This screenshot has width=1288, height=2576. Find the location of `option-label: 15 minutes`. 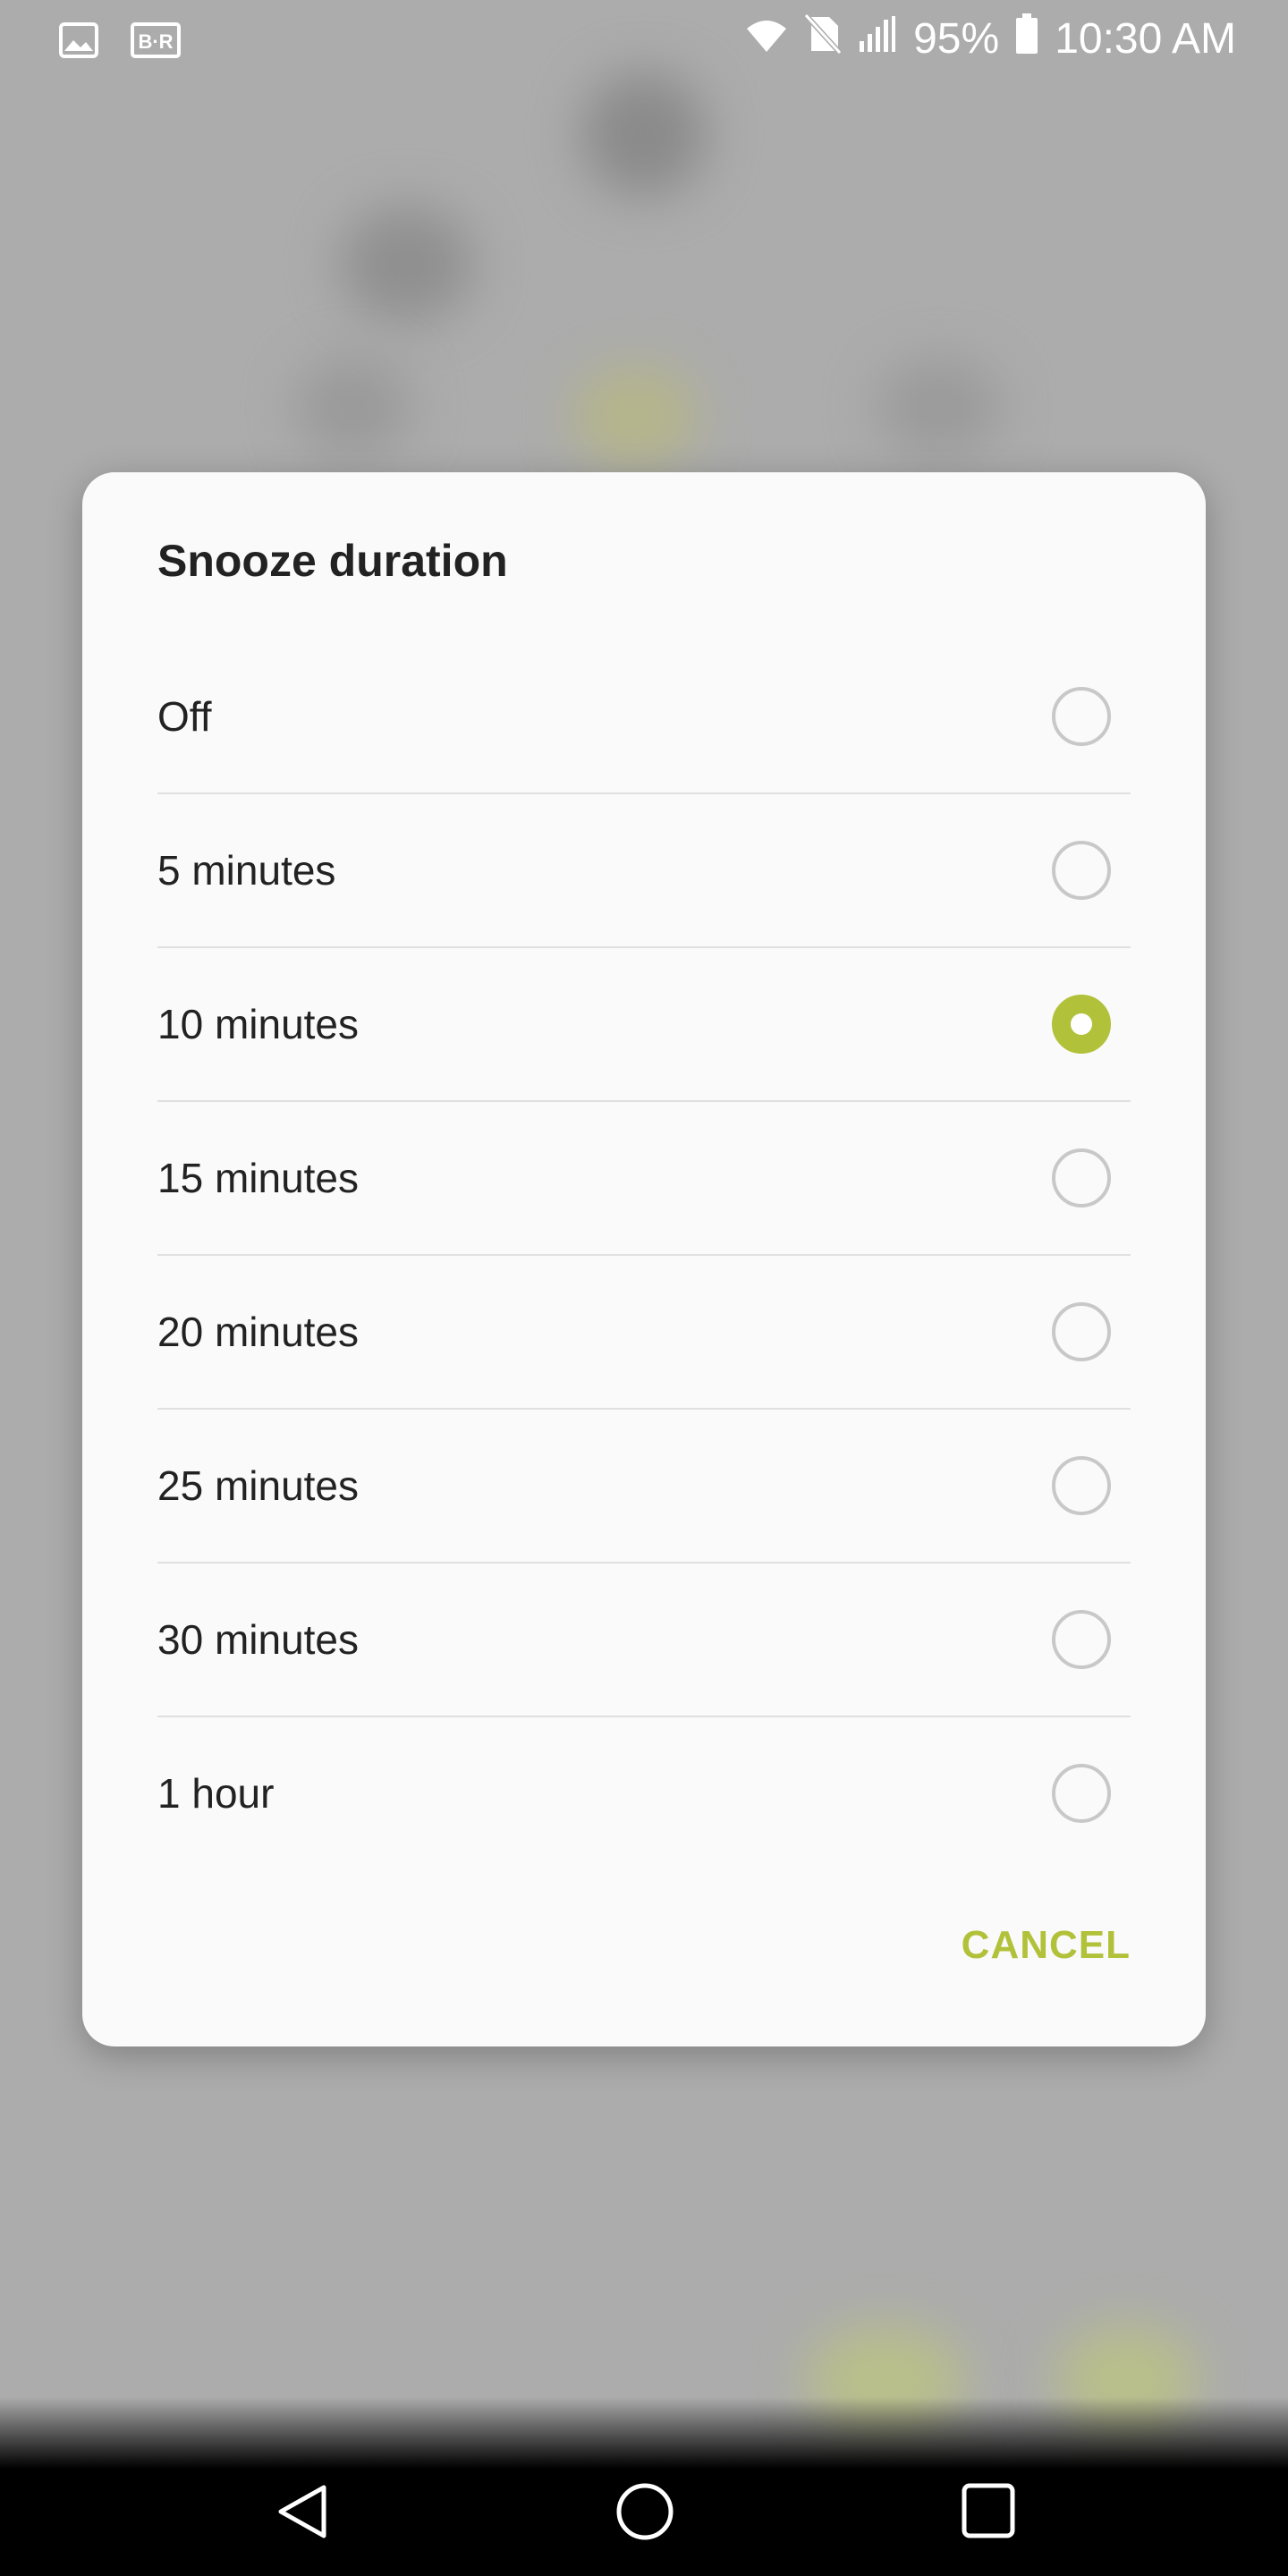

option-label: 15 minutes is located at coordinates (258, 1178).